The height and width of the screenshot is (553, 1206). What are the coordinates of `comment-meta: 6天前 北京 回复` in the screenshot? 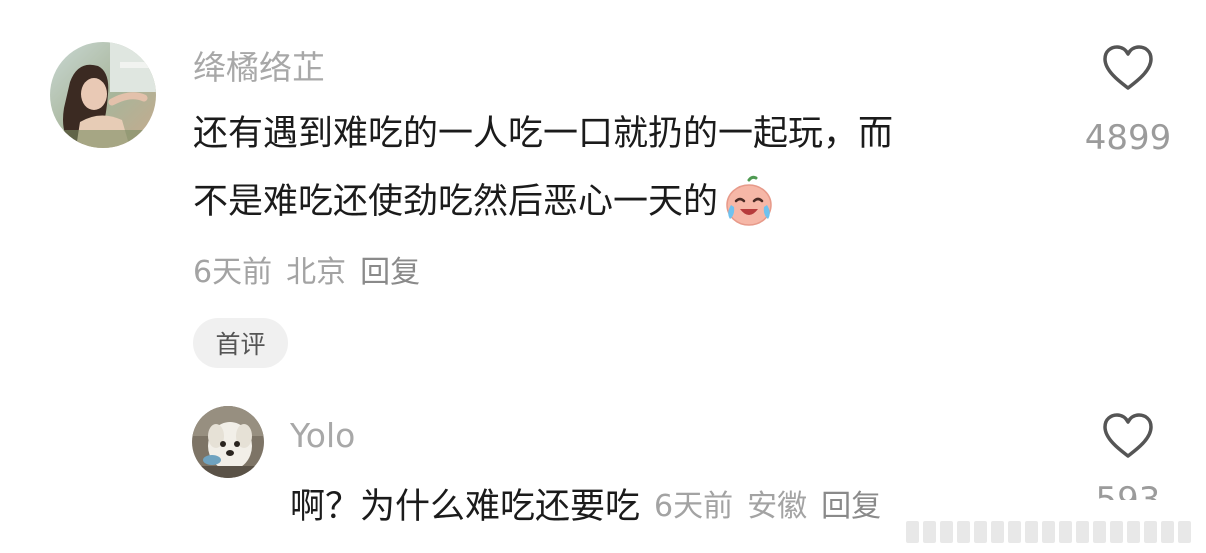 It's located at (313, 269).